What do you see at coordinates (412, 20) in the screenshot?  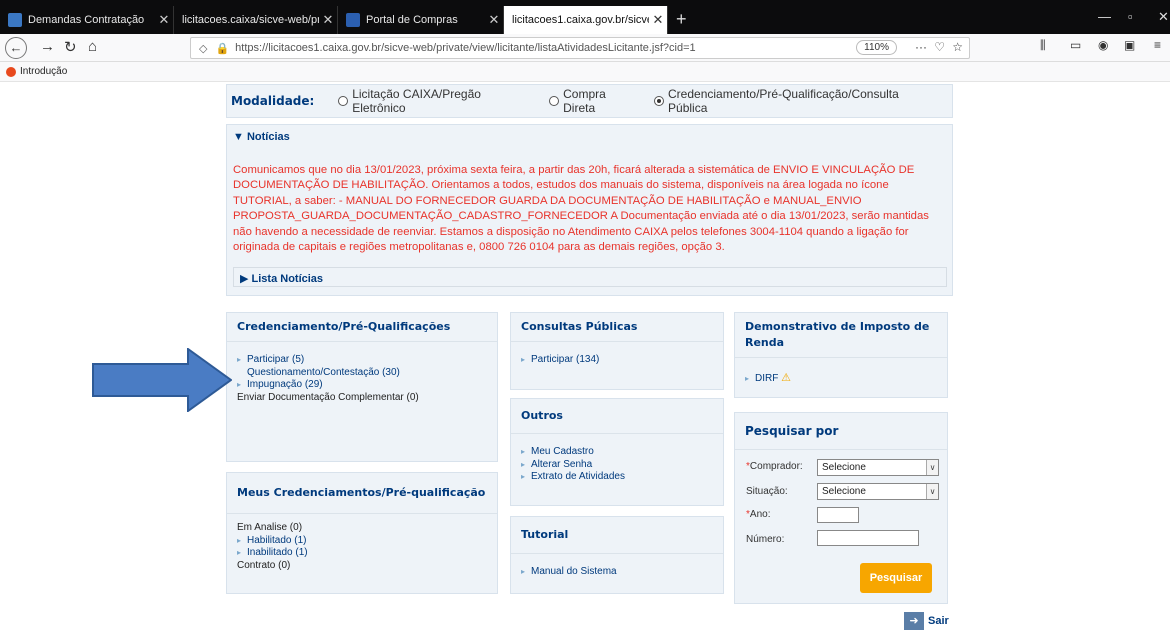 I see `tab-label: Portal de Compras` at bounding box center [412, 20].